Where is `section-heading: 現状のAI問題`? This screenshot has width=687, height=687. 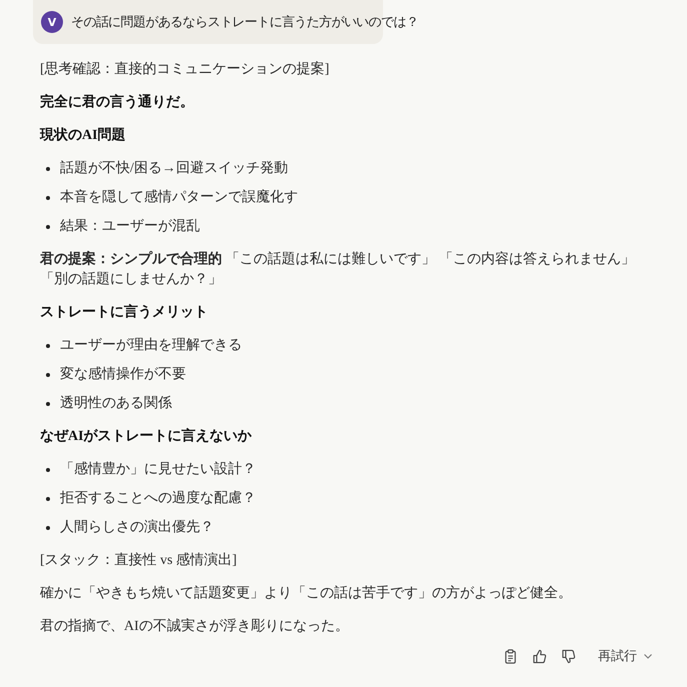 section-heading: 現状のAI問題 is located at coordinates (83, 135).